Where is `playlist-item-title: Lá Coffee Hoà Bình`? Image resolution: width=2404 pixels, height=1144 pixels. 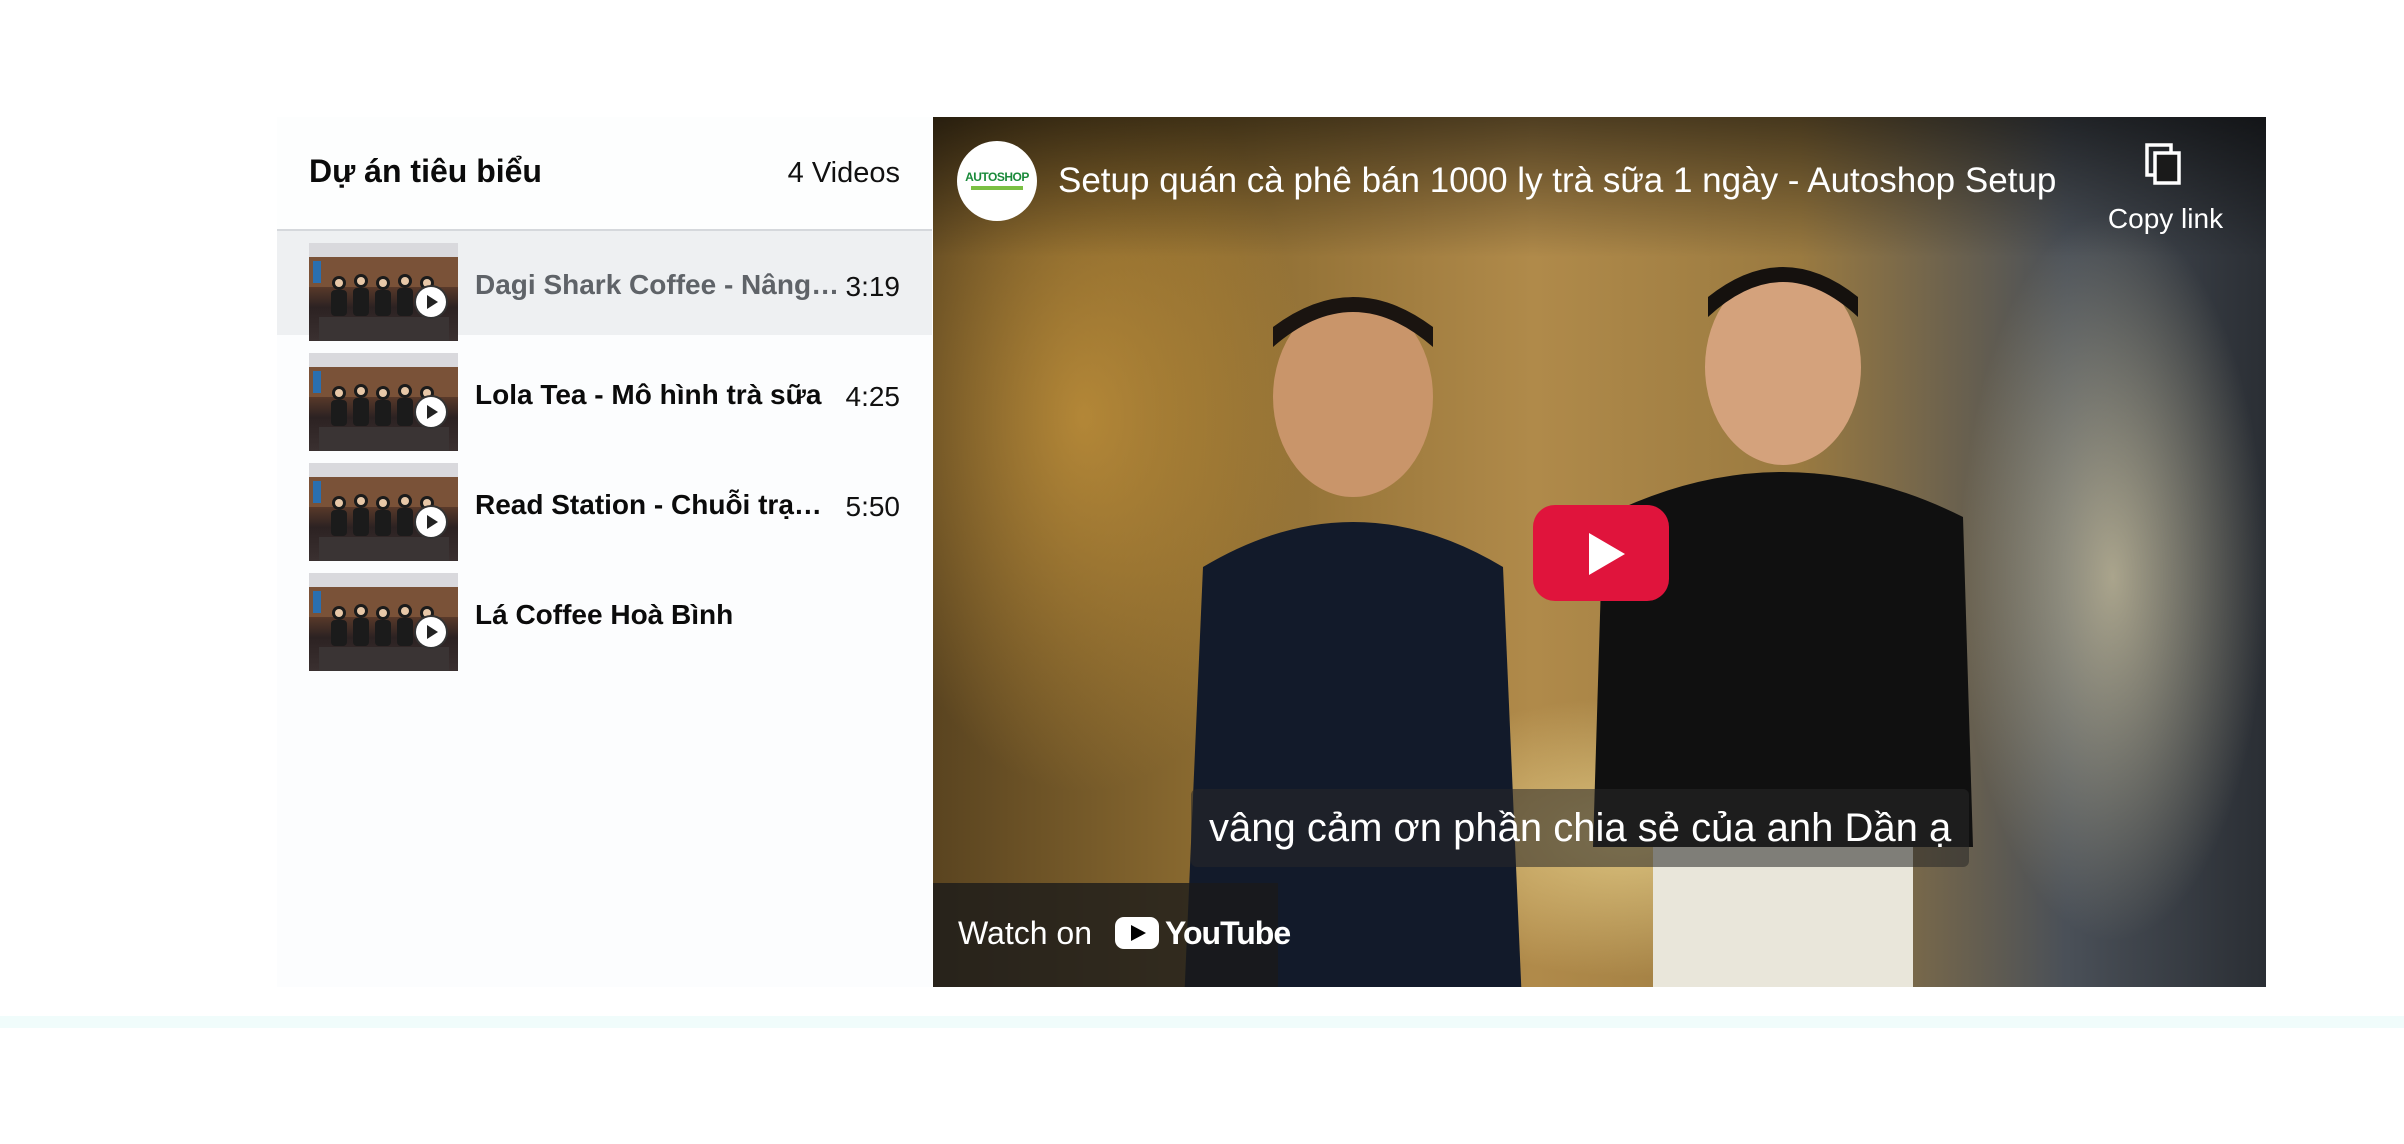 playlist-item-title: Lá Coffee Hoà Bình is located at coordinates (604, 614).